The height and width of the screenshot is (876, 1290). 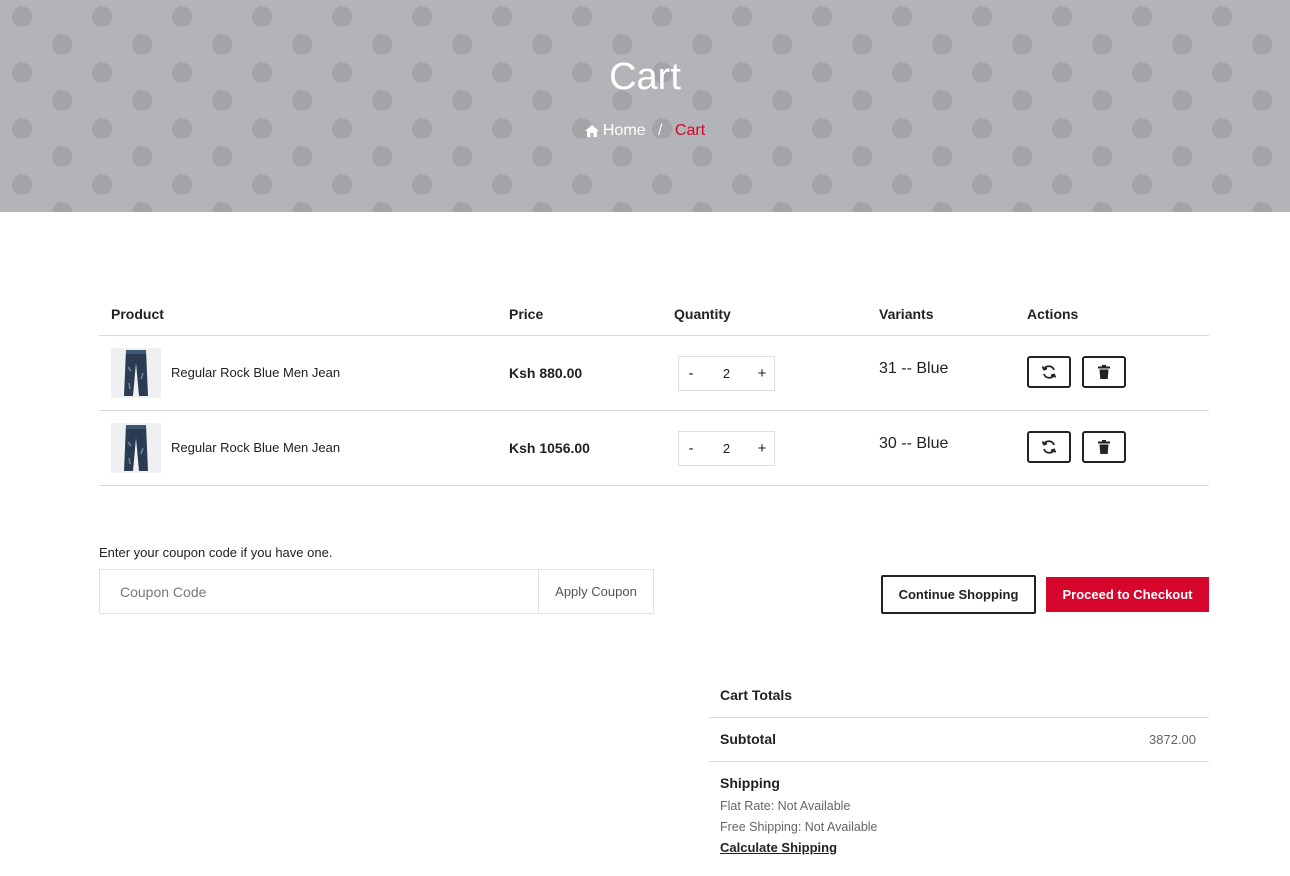 What do you see at coordinates (958, 594) in the screenshot?
I see `continue-shopping-button: Continue Shopping` at bounding box center [958, 594].